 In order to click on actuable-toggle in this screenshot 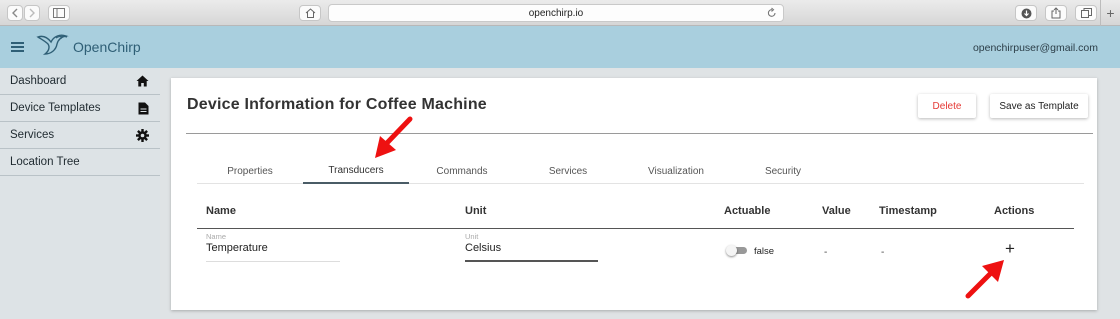, I will do `click(736, 250)`.